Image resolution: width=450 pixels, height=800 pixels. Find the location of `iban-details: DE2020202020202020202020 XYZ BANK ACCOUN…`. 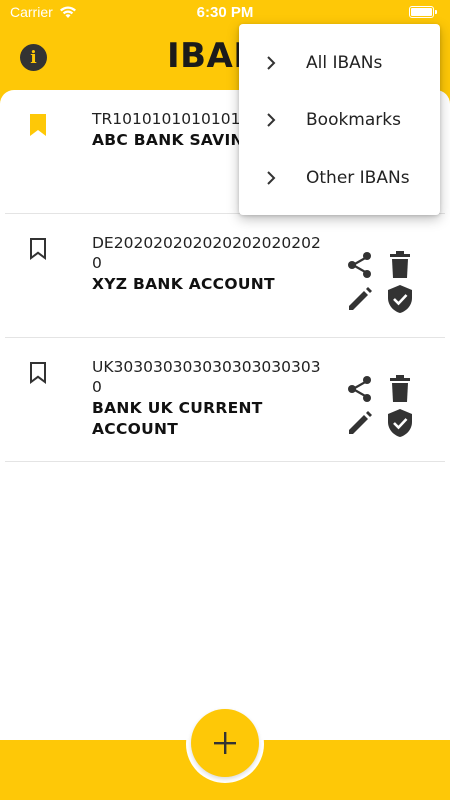

iban-details: DE2020202020202020202020 XYZ BANK ACCOUN… is located at coordinates (207, 264).